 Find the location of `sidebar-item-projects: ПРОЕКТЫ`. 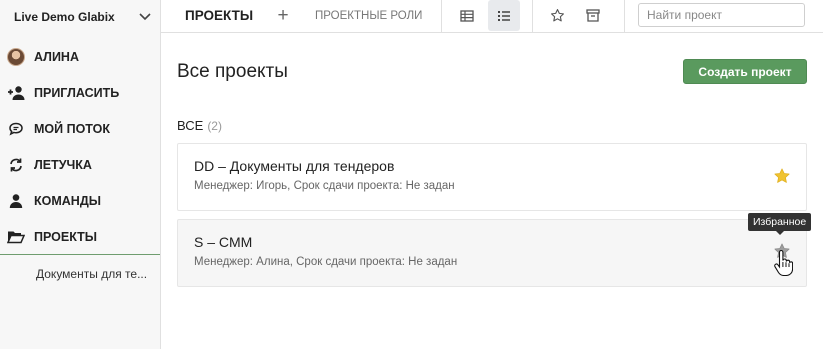

sidebar-item-projects: ПРОЕКТЫ is located at coordinates (80, 237).